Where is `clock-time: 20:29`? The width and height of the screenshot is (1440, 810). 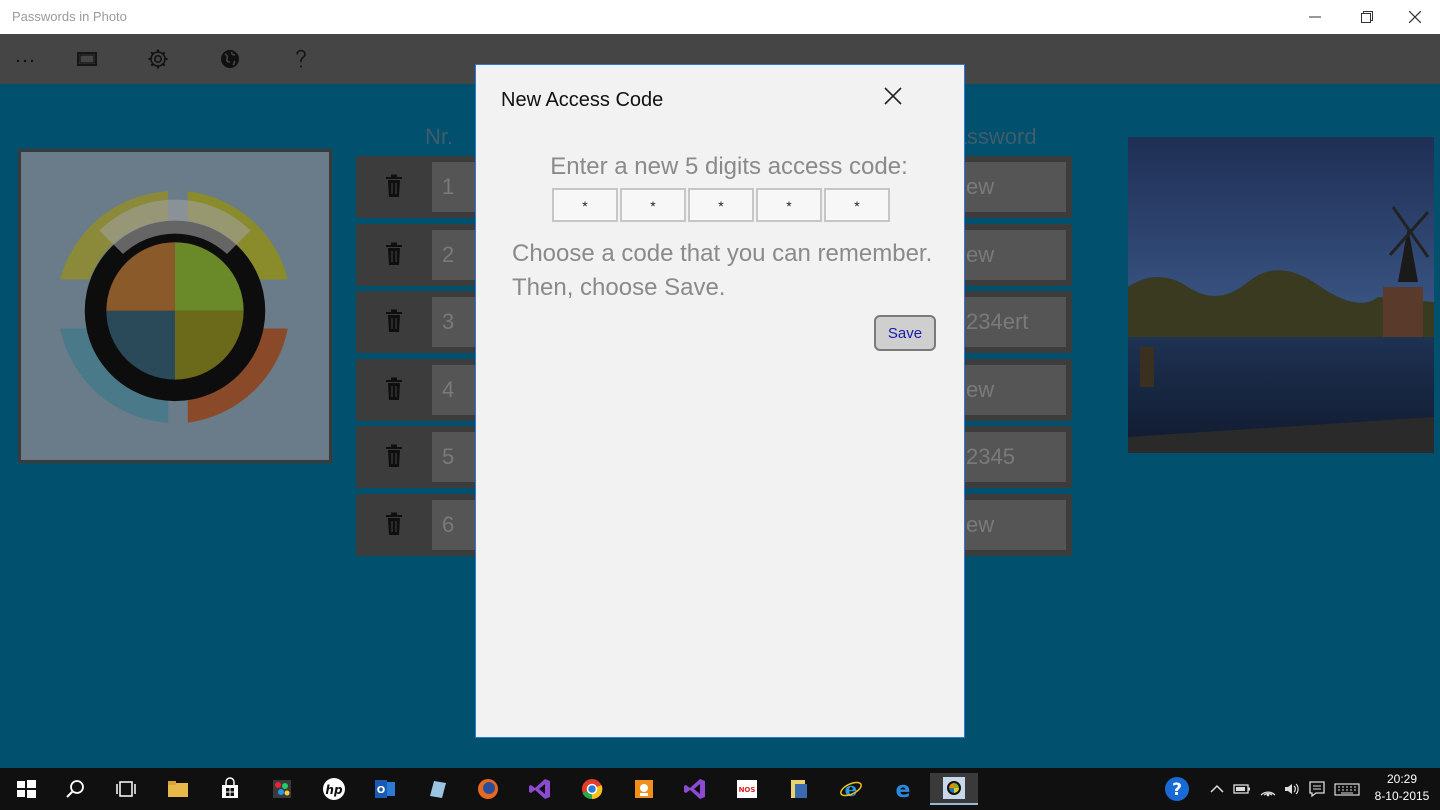 clock-time: 20:29 is located at coordinates (1402, 779).